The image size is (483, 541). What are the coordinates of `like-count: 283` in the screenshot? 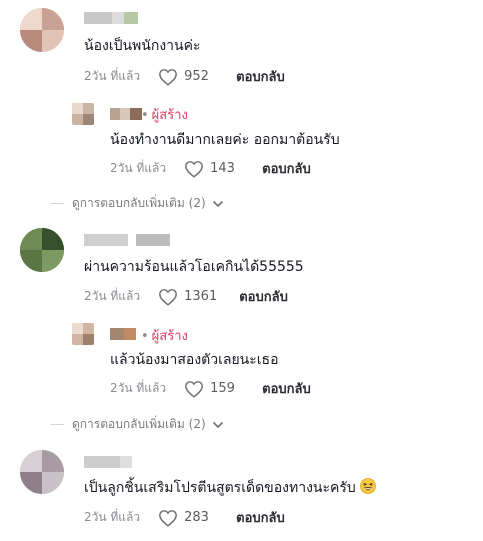 It's located at (196, 517).